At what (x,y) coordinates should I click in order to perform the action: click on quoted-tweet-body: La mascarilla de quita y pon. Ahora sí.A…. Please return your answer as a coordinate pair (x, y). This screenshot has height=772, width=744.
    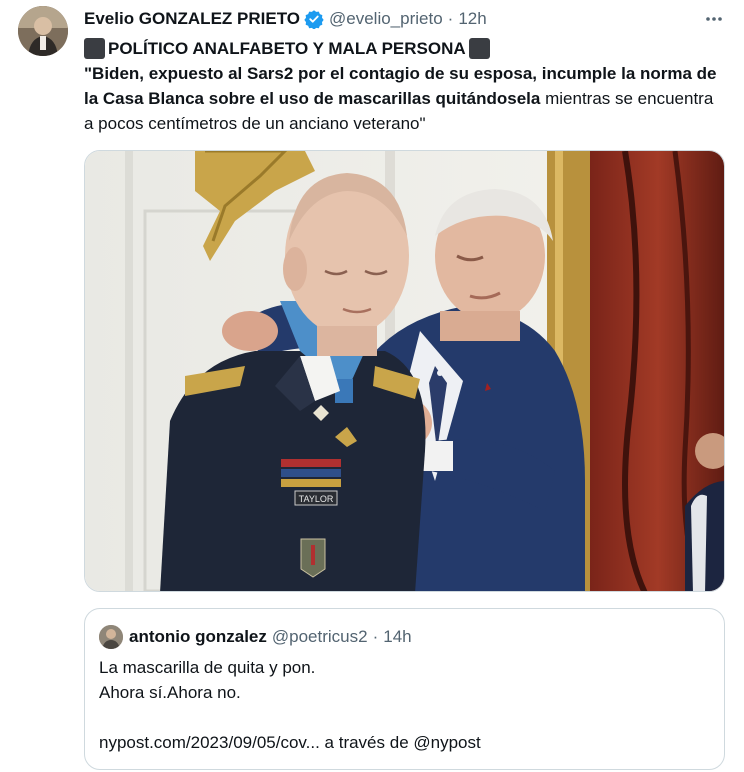
    Looking at the image, I should click on (404, 705).